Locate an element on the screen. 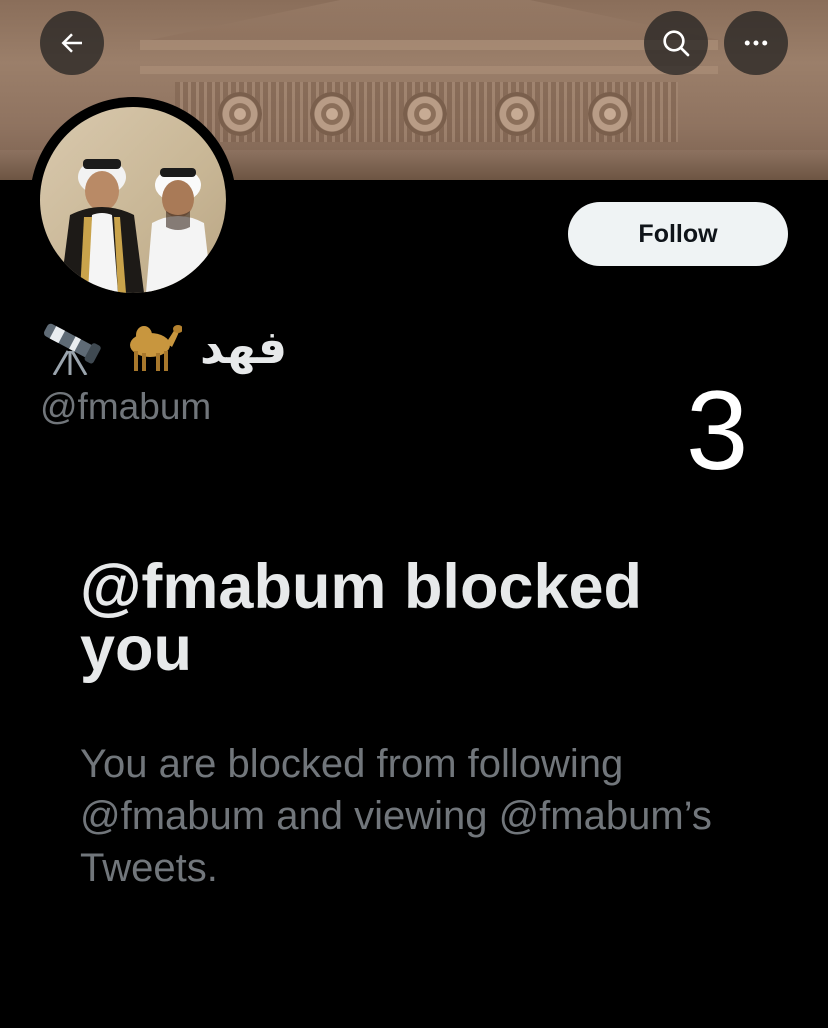  avatar-photo is located at coordinates (133, 200).